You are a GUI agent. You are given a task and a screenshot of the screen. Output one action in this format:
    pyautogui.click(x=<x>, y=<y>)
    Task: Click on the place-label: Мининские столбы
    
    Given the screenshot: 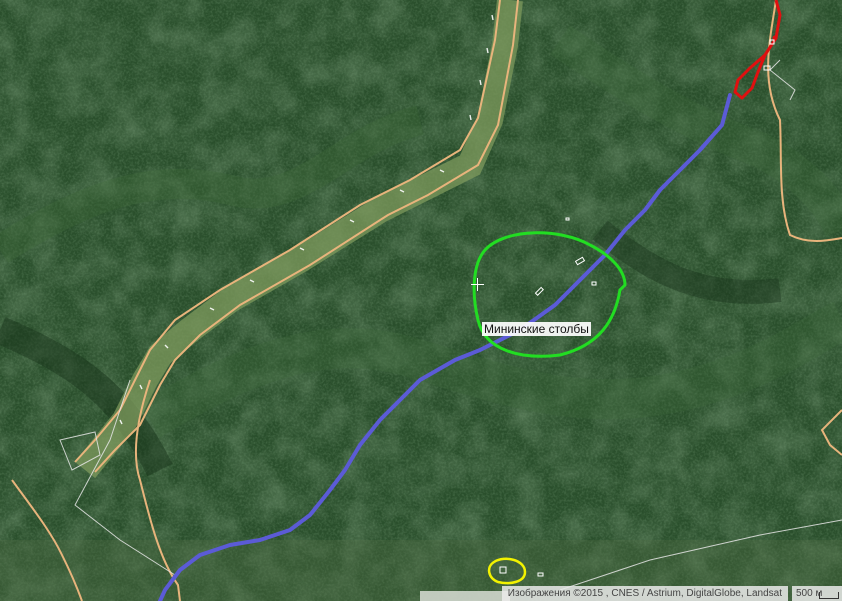 What is the action you would take?
    pyautogui.click(x=536, y=329)
    